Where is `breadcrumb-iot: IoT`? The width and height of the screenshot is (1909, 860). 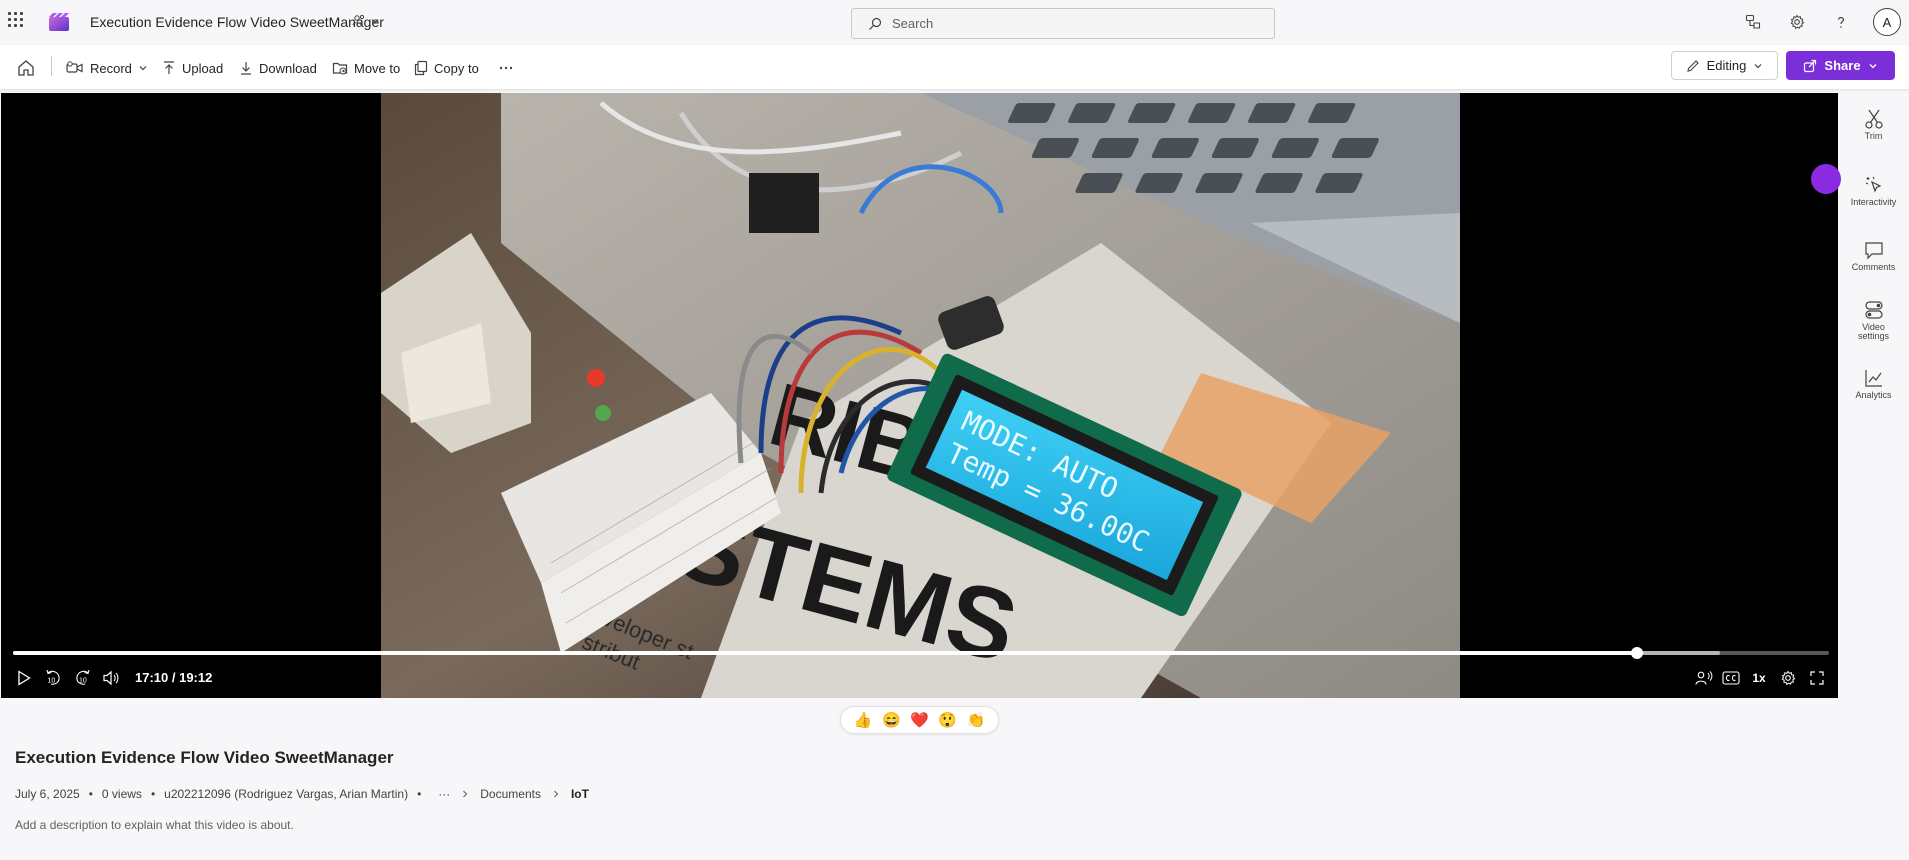 breadcrumb-iot: IoT is located at coordinates (580, 794).